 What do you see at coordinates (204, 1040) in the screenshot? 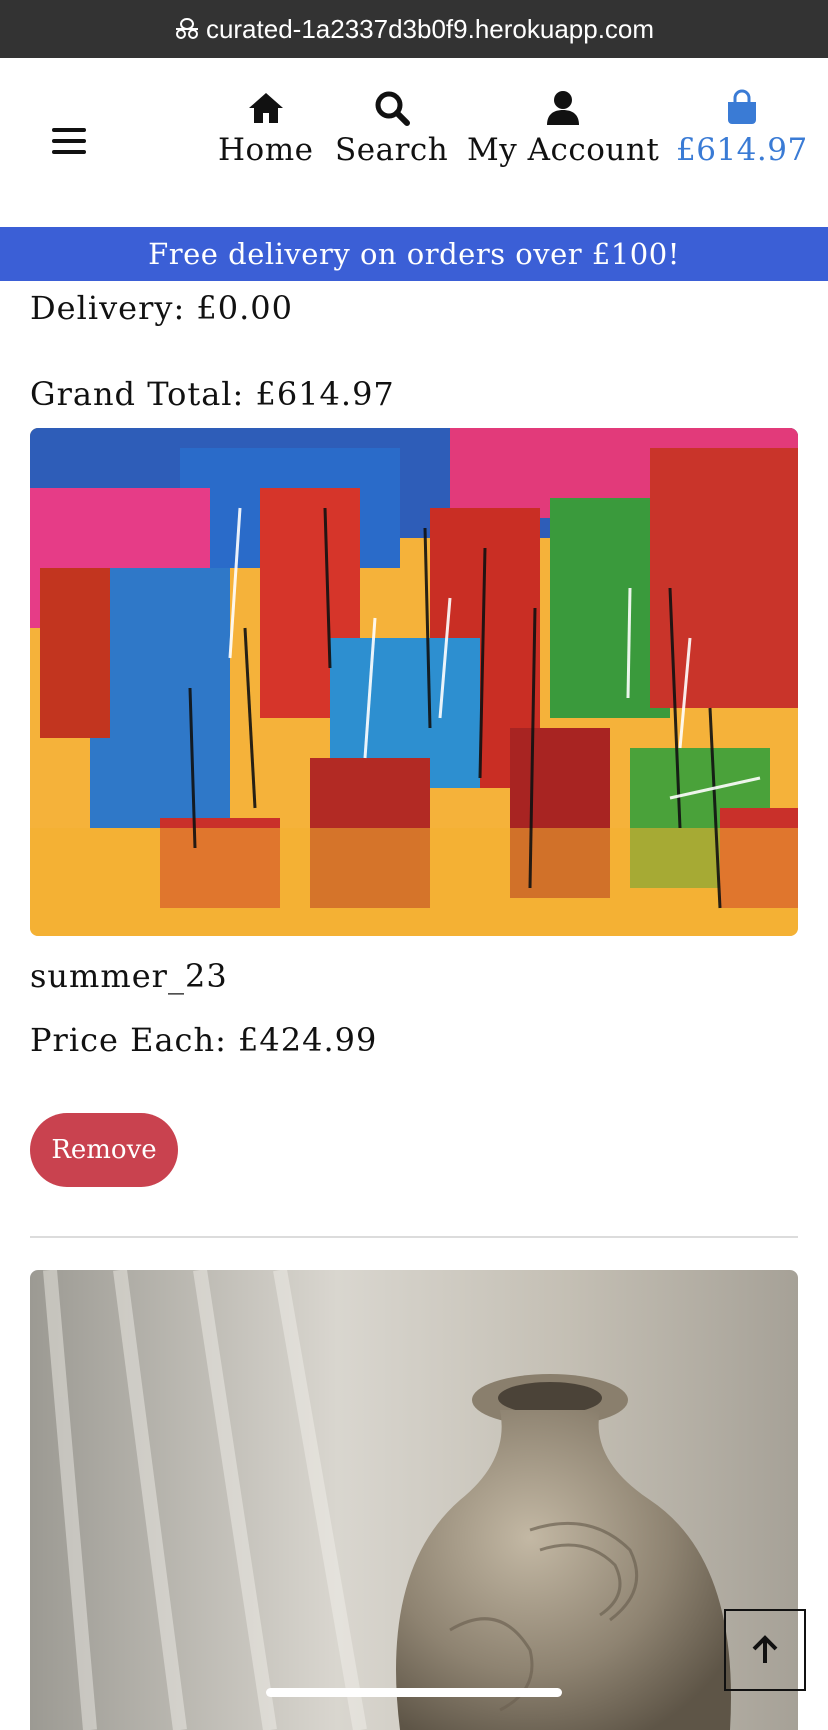
I see `product-price: Price Each: £424.99` at bounding box center [204, 1040].